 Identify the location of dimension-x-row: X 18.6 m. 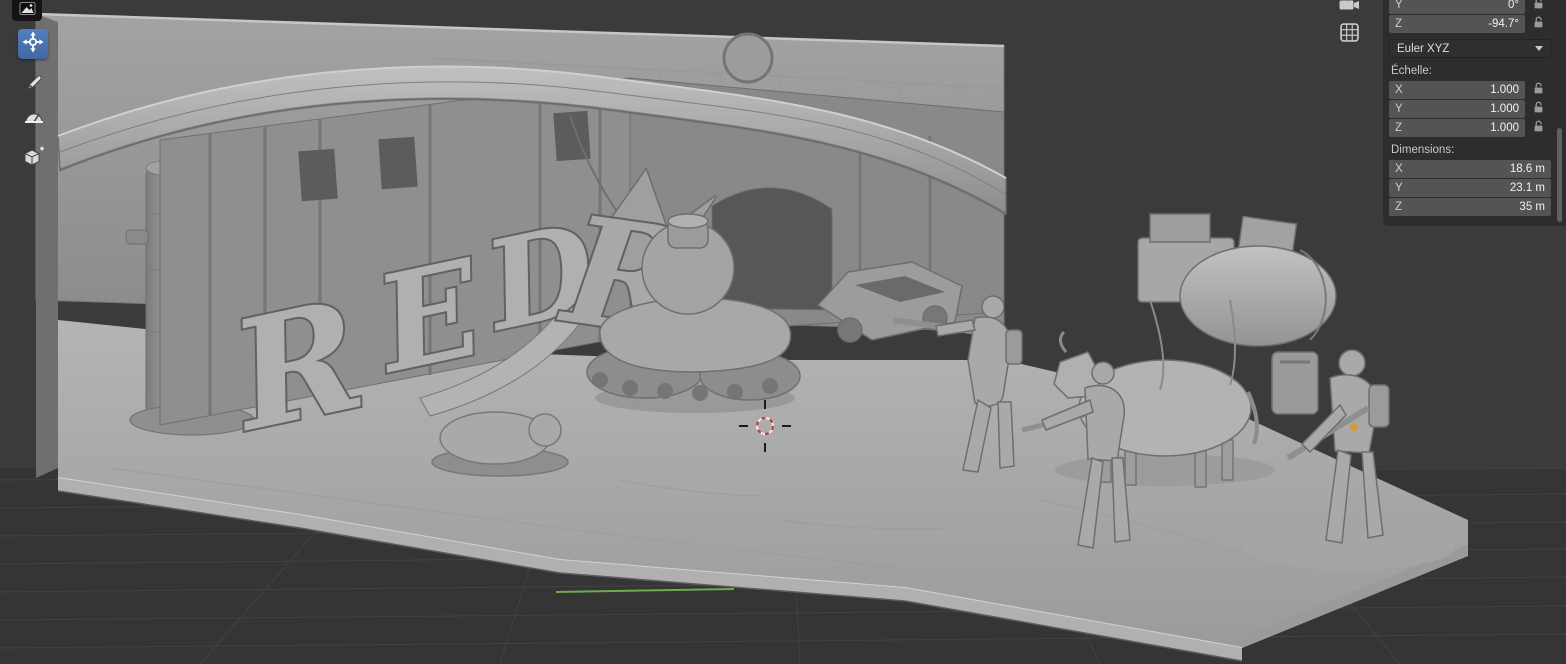
(1477, 169).